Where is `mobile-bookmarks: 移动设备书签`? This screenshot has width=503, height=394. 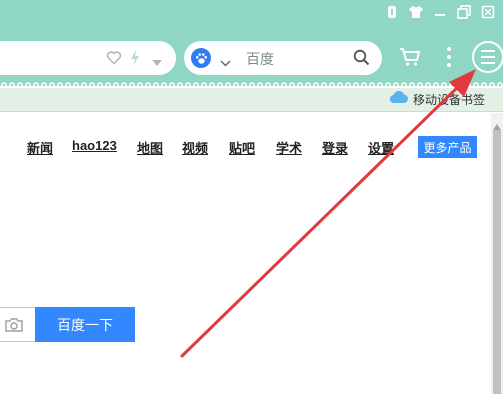
mobile-bookmarks: 移动设备书签 is located at coordinates (437, 99).